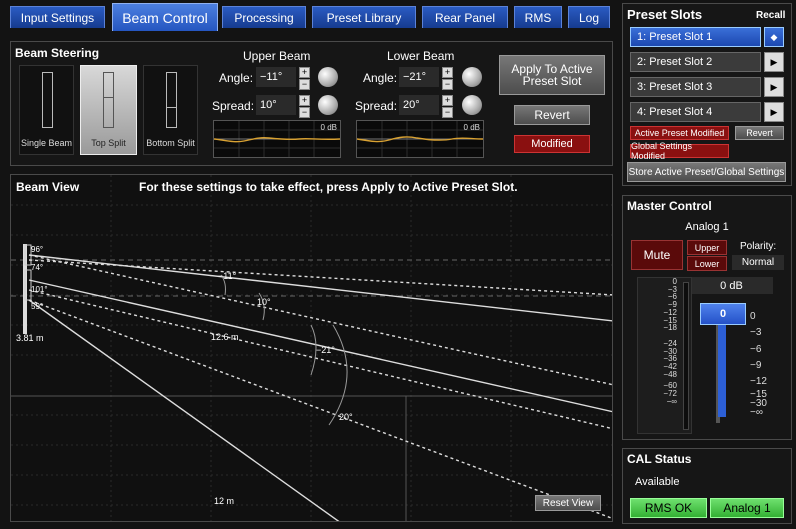  What do you see at coordinates (420, 139) in the screenshot?
I see `lower-eq-display: 0 dB` at bounding box center [420, 139].